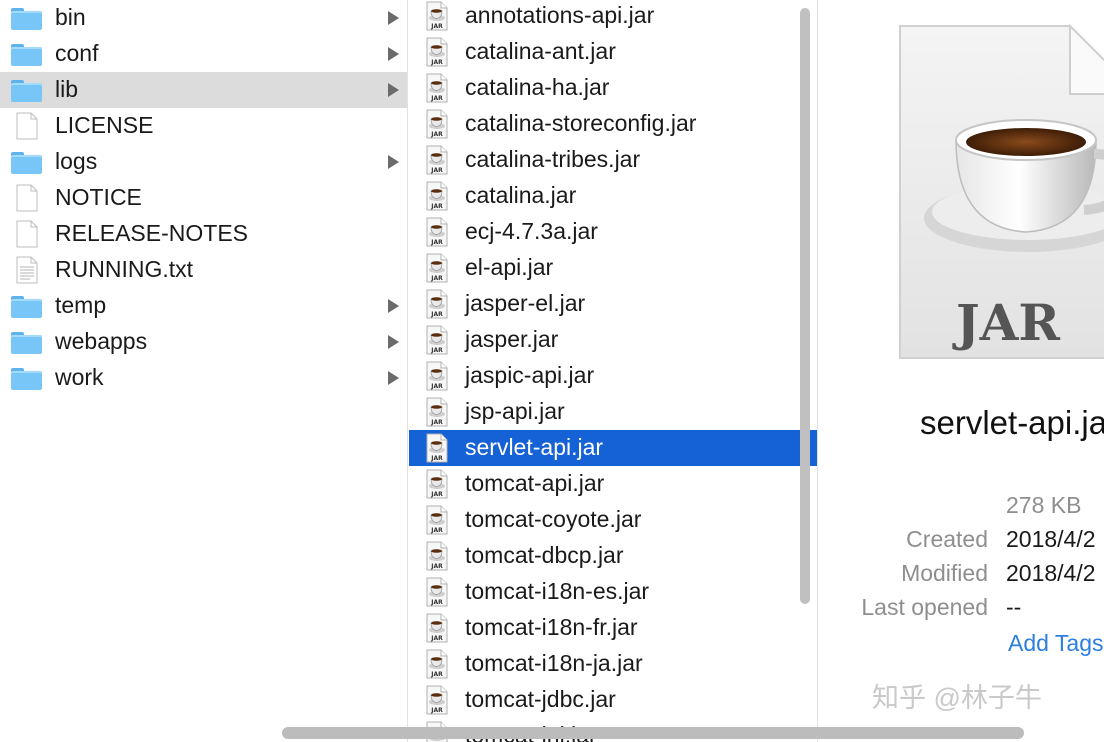 The width and height of the screenshot is (1104, 742). Describe the element at coordinates (537, 87) in the screenshot. I see `item-label: catalina-ha.jar` at that location.